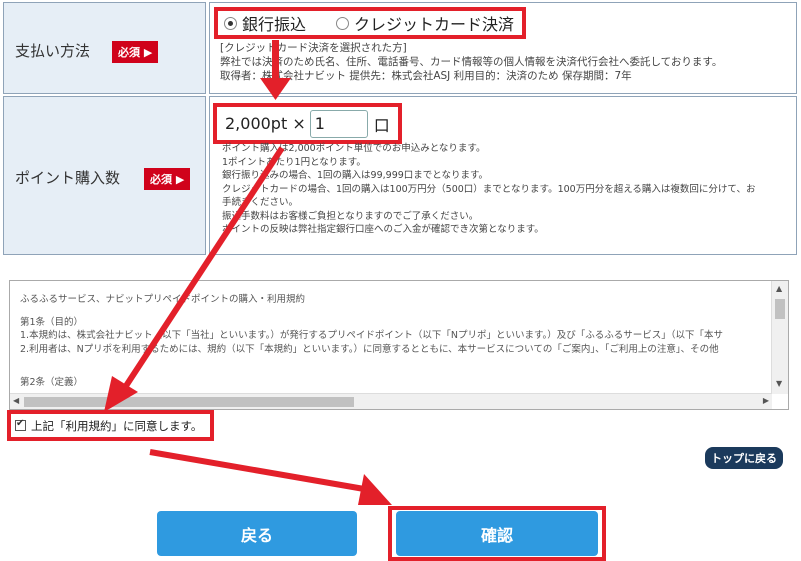 The height and width of the screenshot is (561, 801). What do you see at coordinates (355, 175) in the screenshot?
I see `points-note: 銀行振り込みの場合、1回の購入は99,999口までとなります。` at bounding box center [355, 175].